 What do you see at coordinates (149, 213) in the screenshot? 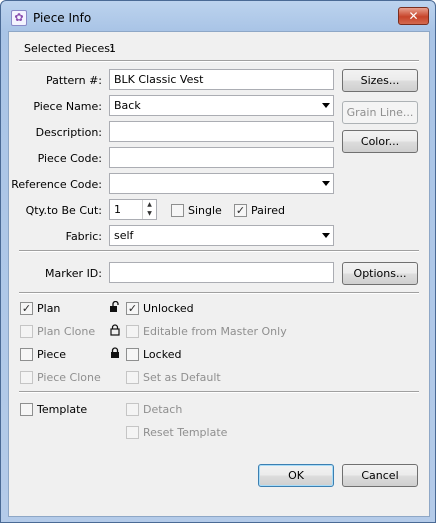
I see `spin-down-icon: ▼` at bounding box center [149, 213].